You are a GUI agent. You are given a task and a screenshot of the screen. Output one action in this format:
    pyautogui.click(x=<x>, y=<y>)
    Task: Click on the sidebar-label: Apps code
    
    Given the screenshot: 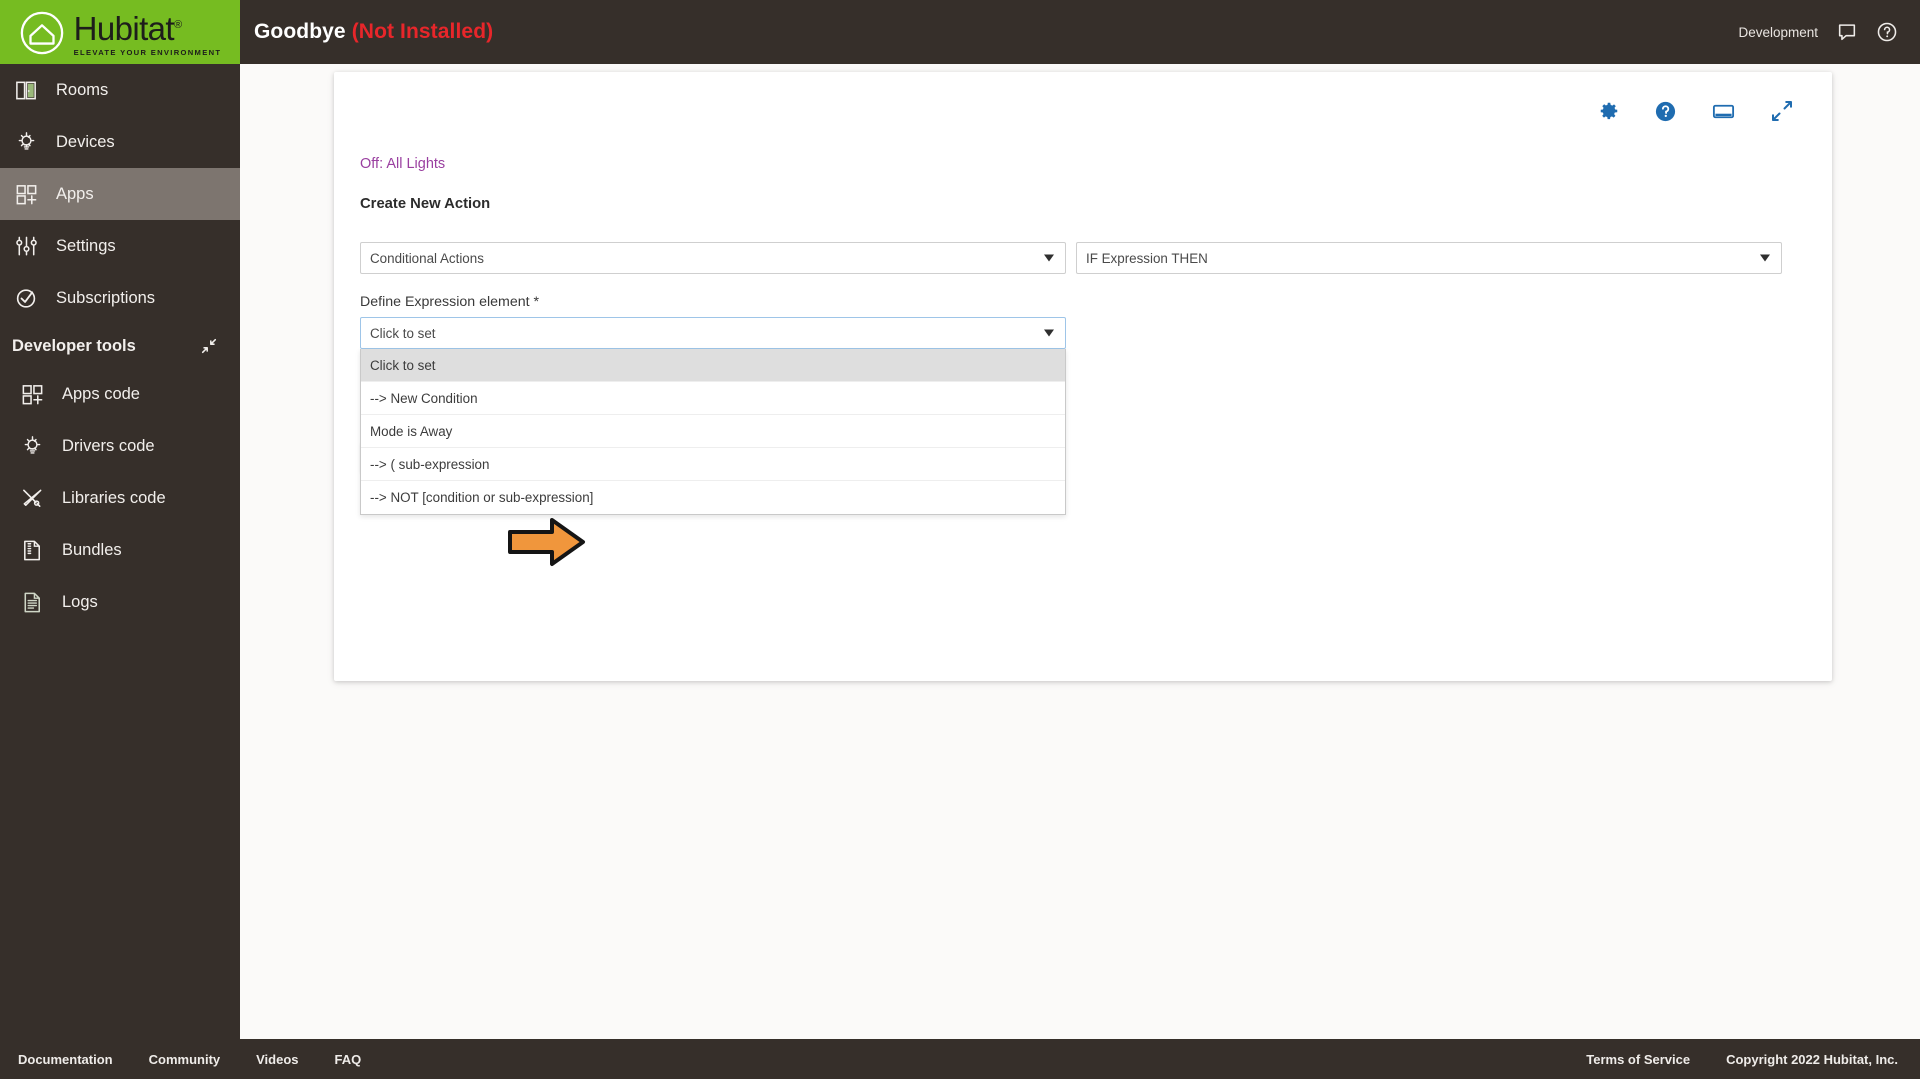 What is the action you would take?
    pyautogui.click(x=101, y=393)
    